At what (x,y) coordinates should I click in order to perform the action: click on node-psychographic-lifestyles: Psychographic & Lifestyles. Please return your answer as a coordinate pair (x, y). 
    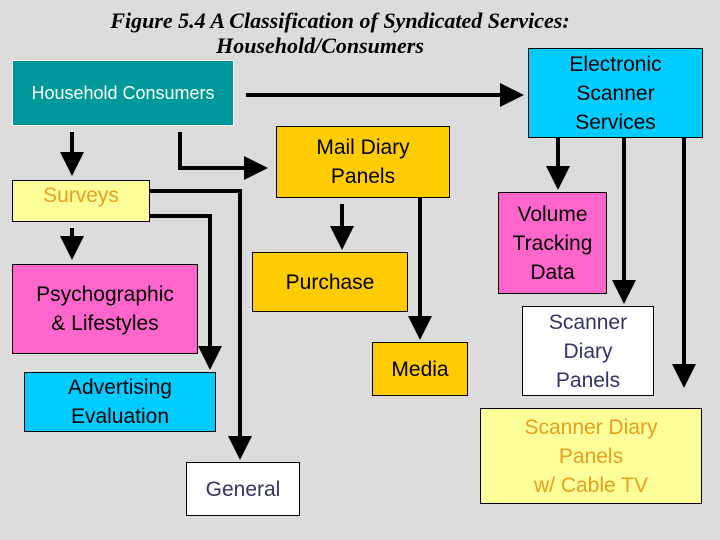
    Looking at the image, I should click on (105, 309).